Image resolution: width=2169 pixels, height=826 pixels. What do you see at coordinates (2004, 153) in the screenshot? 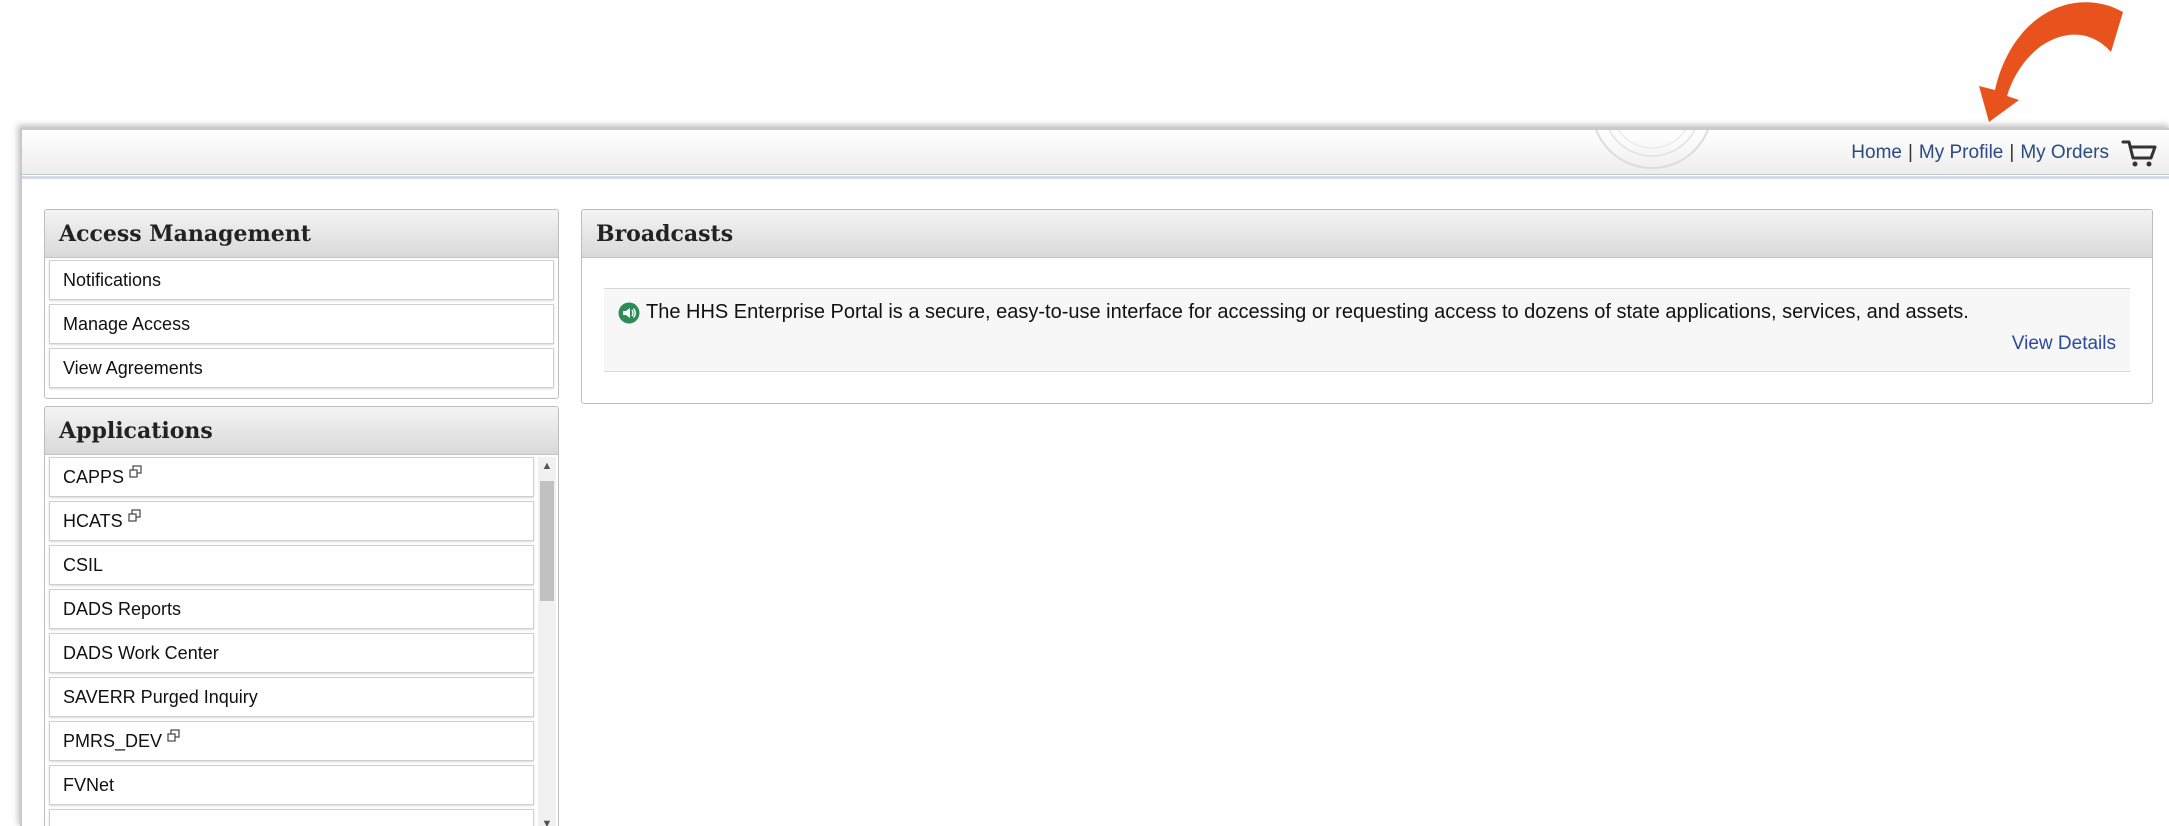
I see `top-navigation: Home | My Profile | My Orders` at bounding box center [2004, 153].